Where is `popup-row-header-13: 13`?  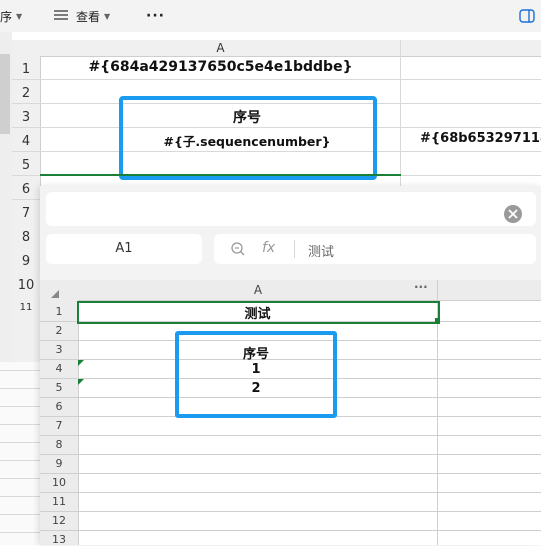
popup-row-header-13: 13 is located at coordinates (59, 539).